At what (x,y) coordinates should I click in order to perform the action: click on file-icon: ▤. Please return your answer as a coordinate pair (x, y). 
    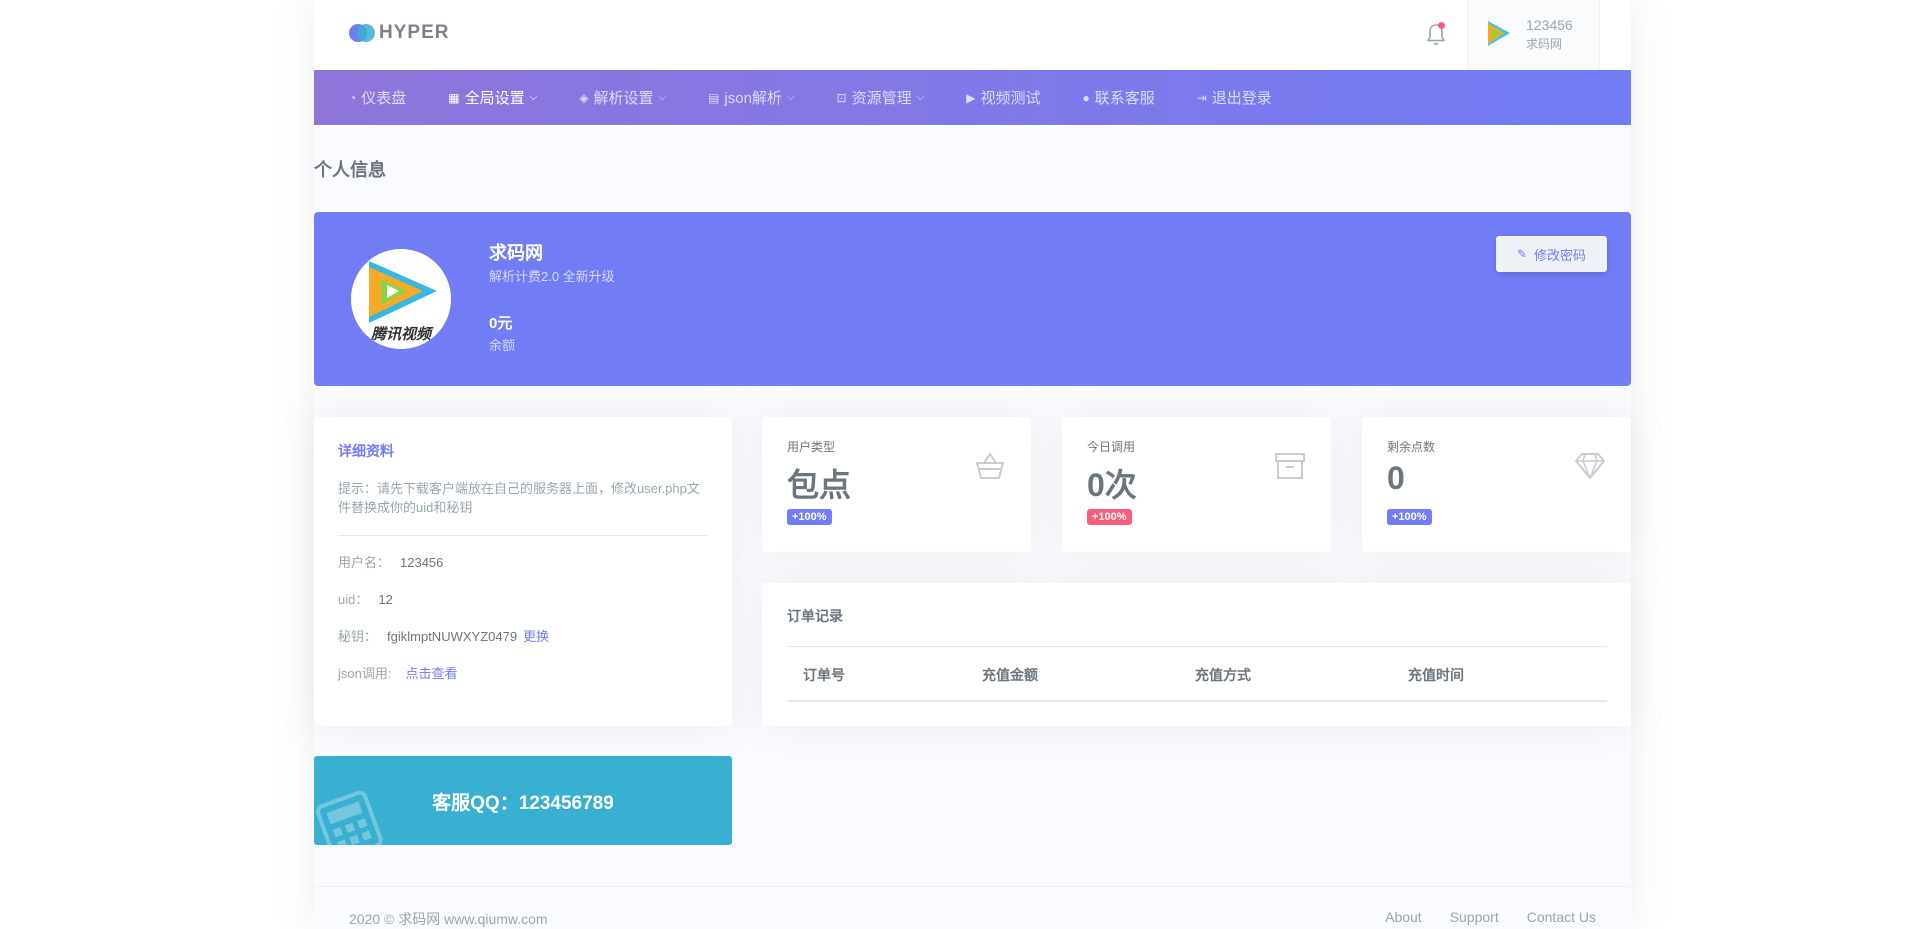
    Looking at the image, I should click on (714, 97).